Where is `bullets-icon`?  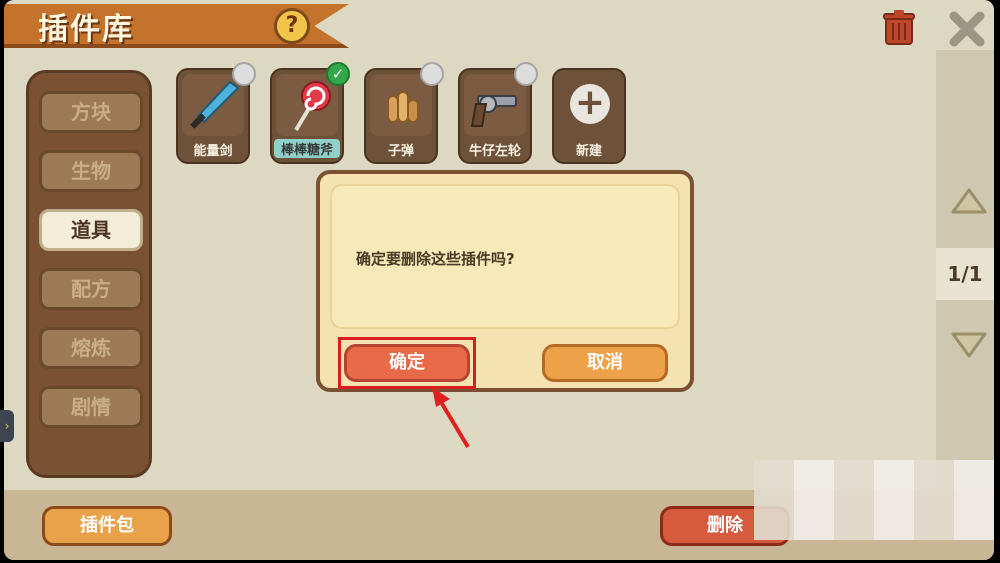
bullets-icon is located at coordinates (403, 107).